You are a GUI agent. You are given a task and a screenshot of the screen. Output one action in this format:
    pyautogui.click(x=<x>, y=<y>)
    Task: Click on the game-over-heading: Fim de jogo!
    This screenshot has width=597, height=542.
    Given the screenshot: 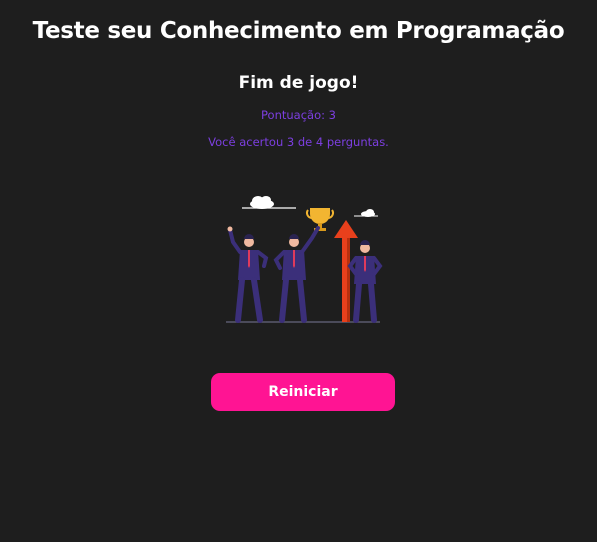 What is the action you would take?
    pyautogui.click(x=298, y=83)
    